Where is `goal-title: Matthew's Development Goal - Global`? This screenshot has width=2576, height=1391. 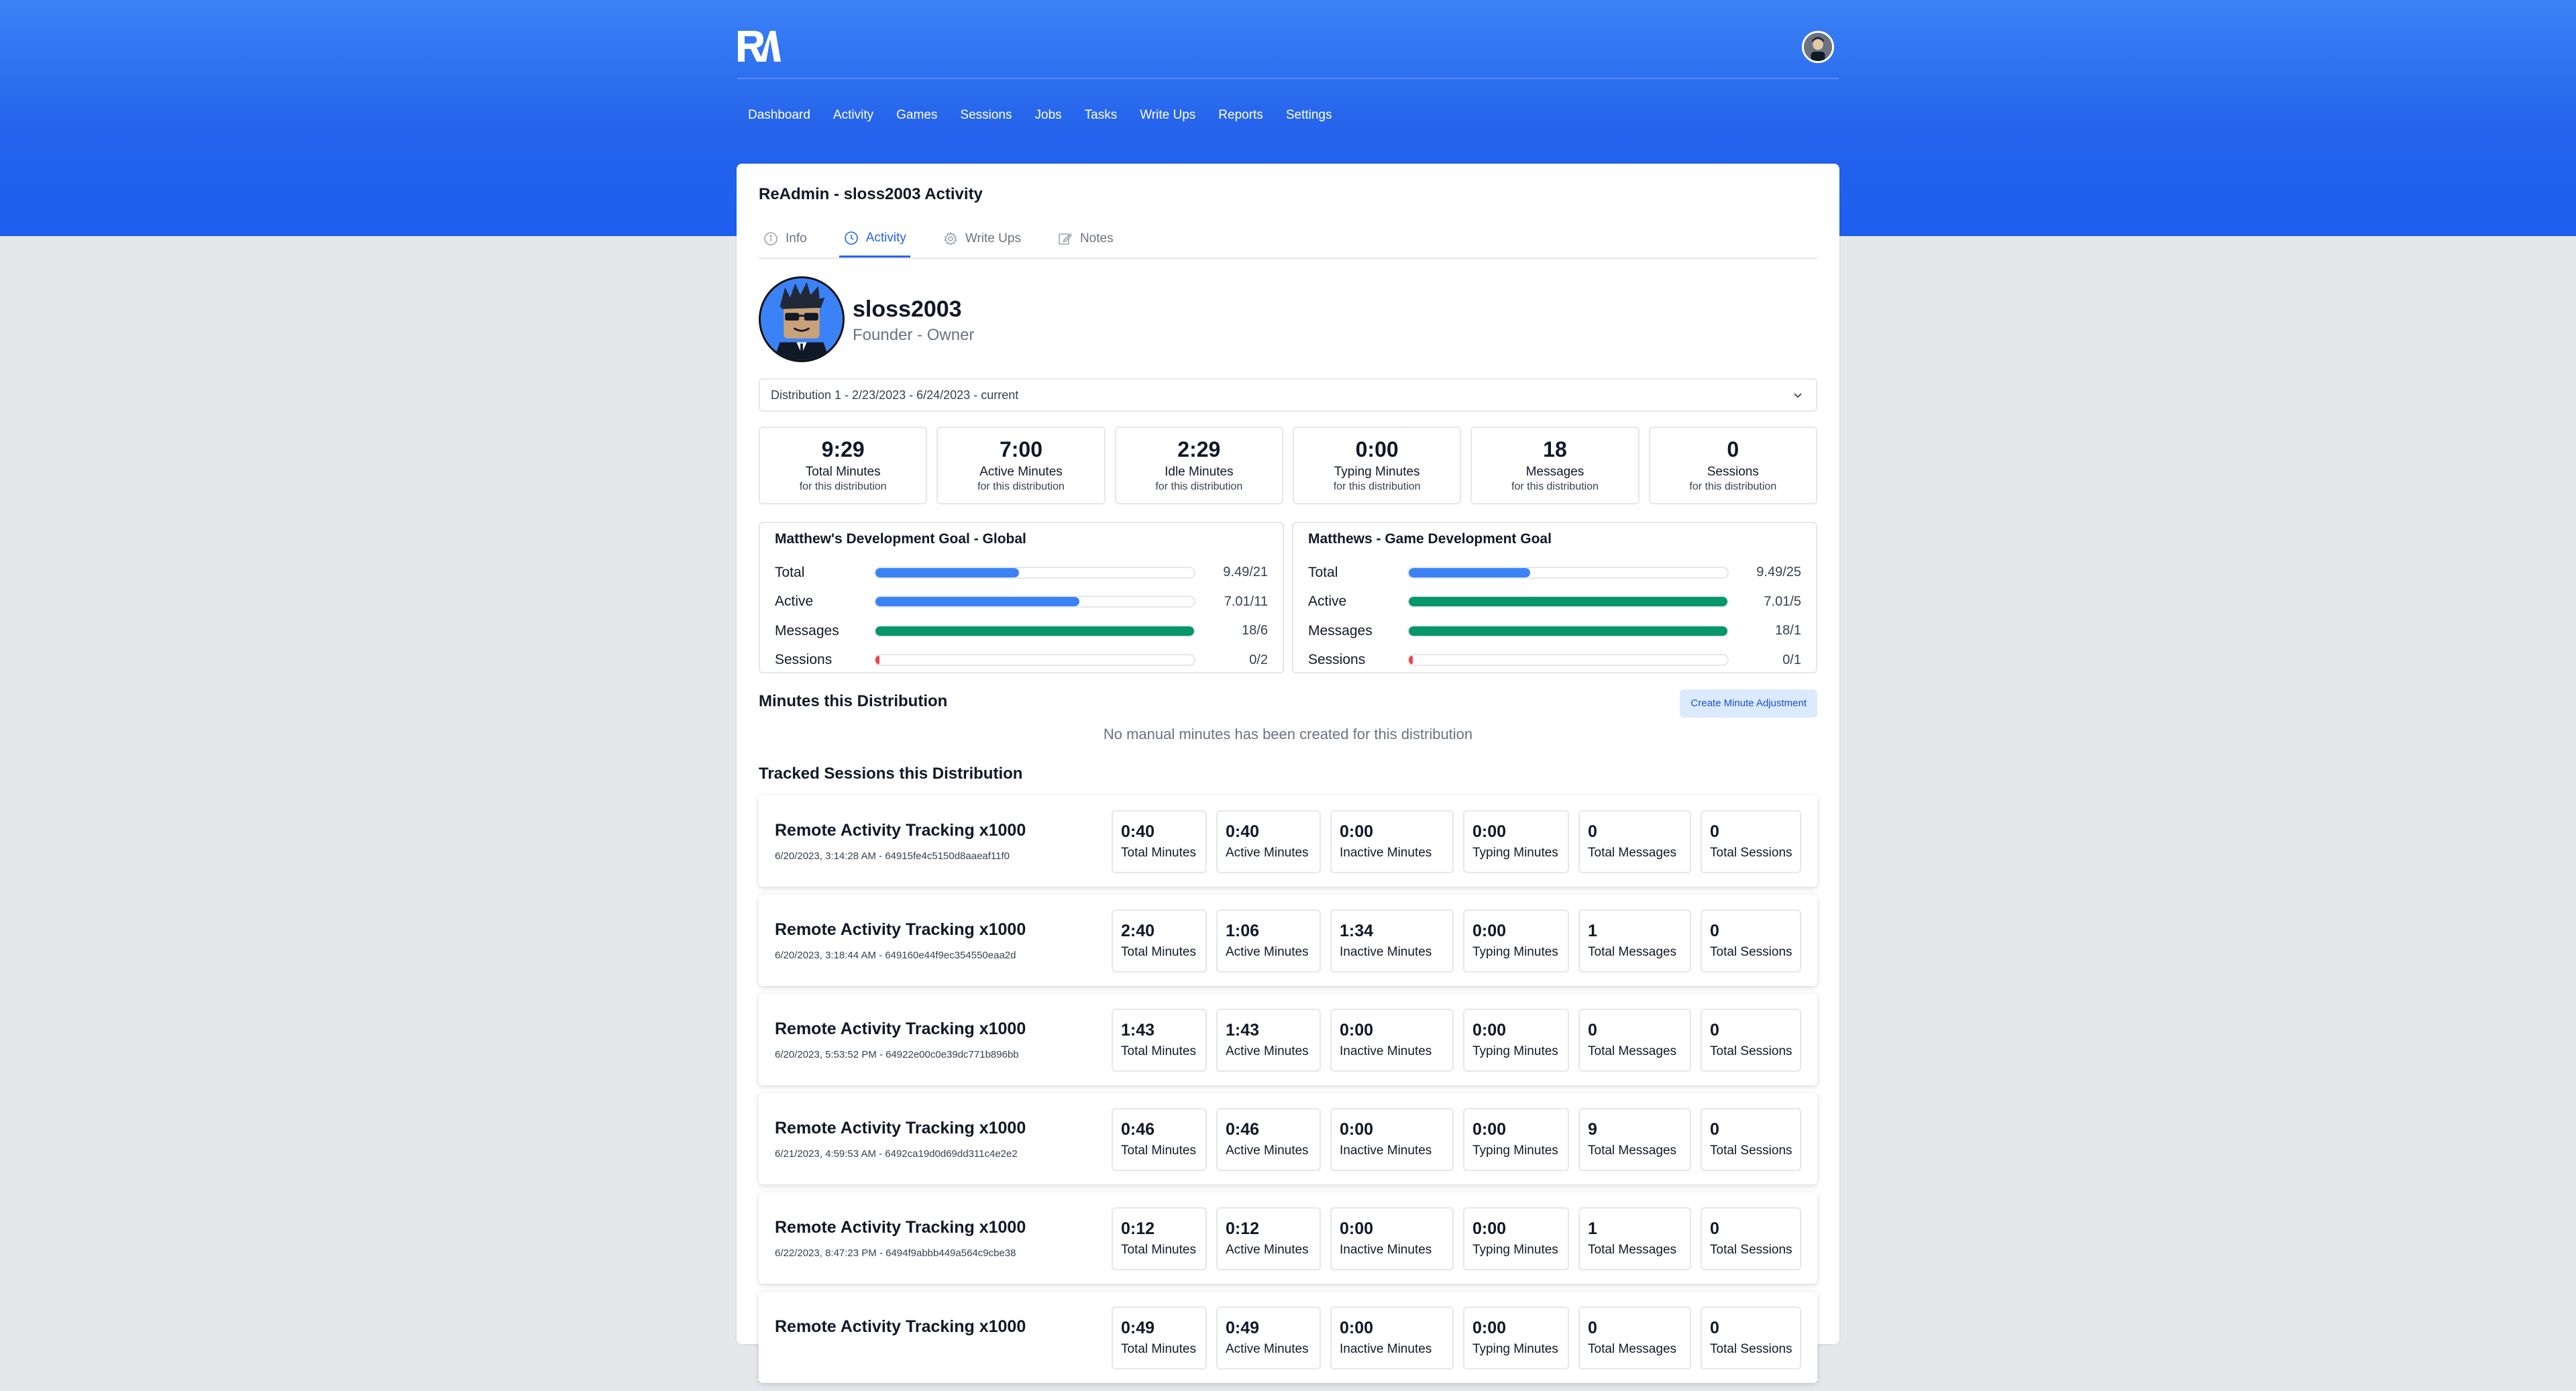 goal-title: Matthew's Development Goal - Global is located at coordinates (900, 539).